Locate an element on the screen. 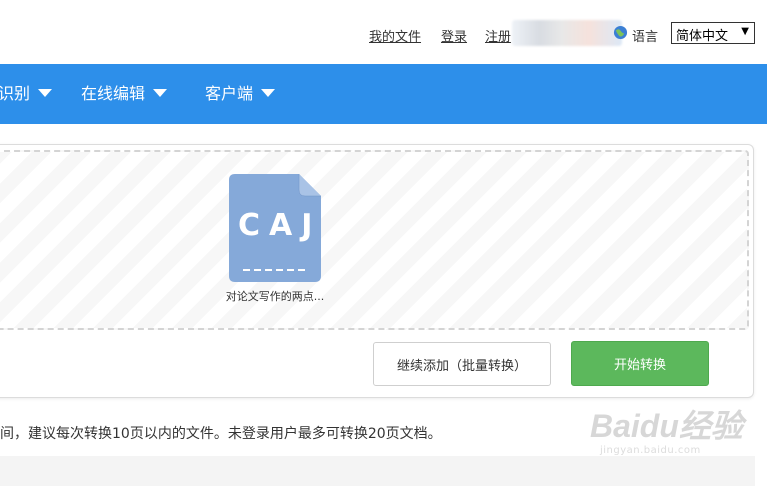  add-more-button: 继续添加（批量转换） is located at coordinates (462, 364).